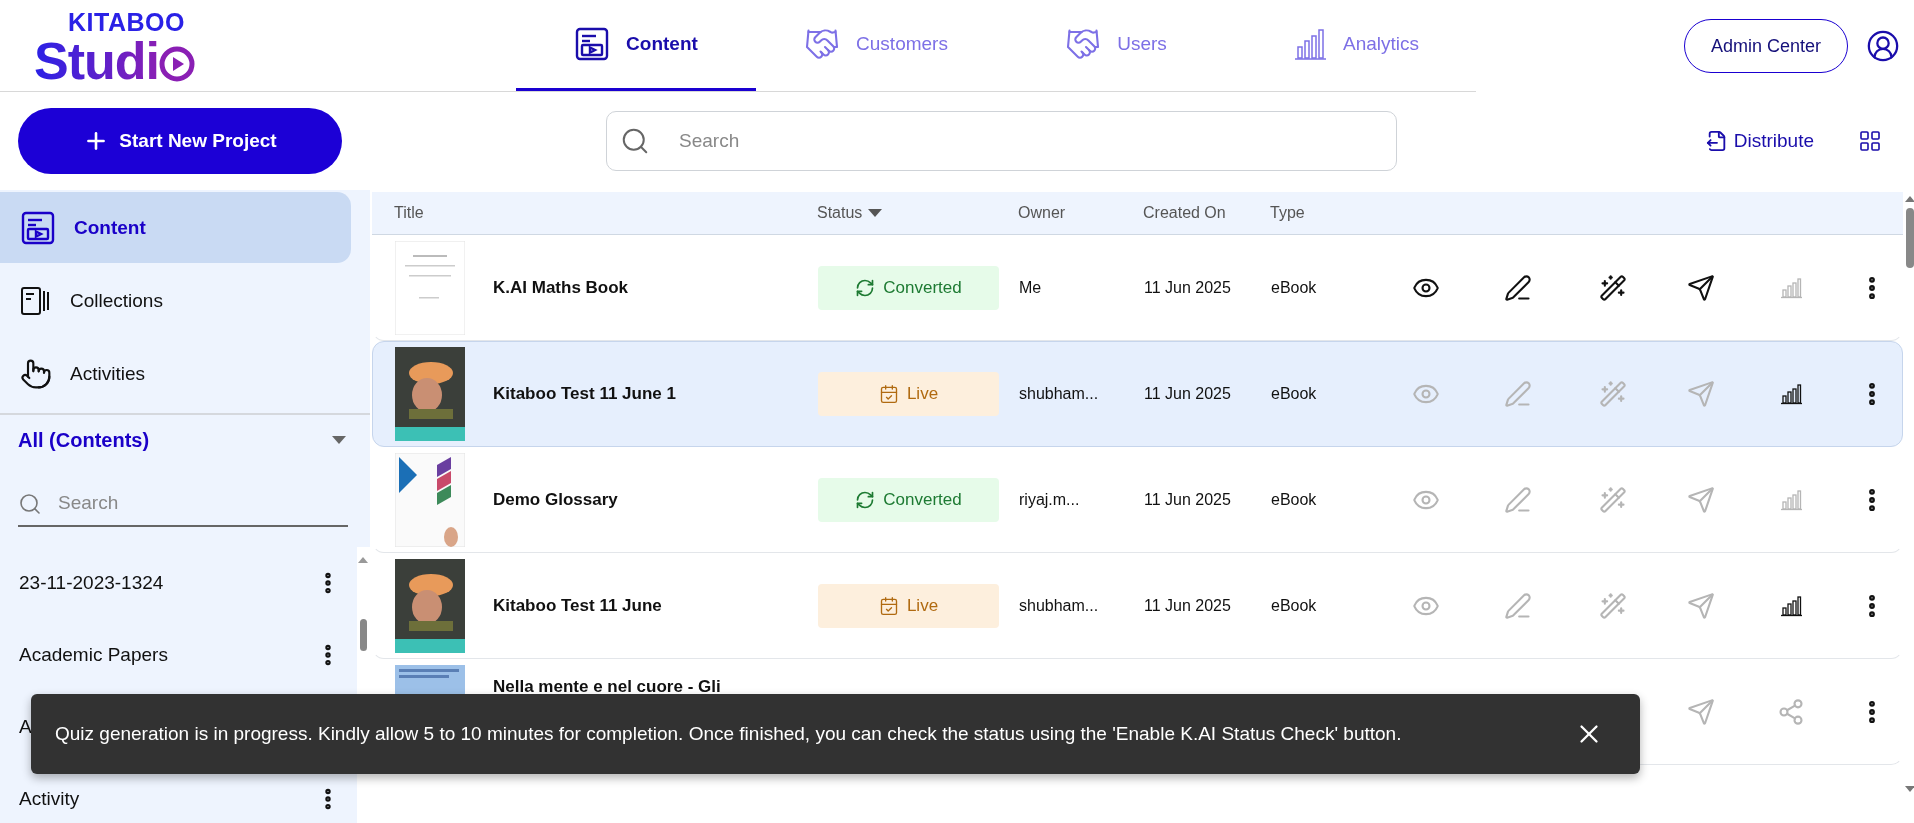 Image resolution: width=1914 pixels, height=823 pixels. I want to click on content-title: Nella mente e nel cuore - Gli, so click(607, 686).